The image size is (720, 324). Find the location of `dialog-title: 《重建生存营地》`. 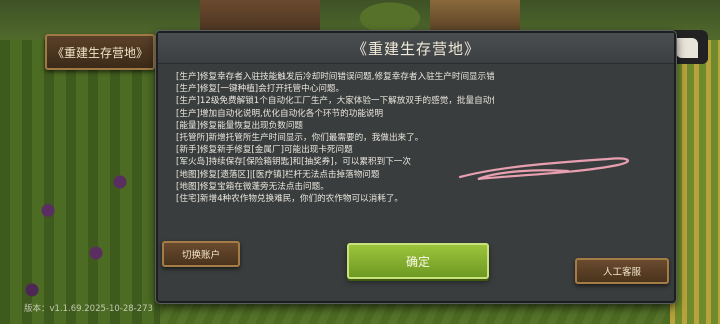

dialog-title: 《重建生存营地》 is located at coordinates (415, 48).